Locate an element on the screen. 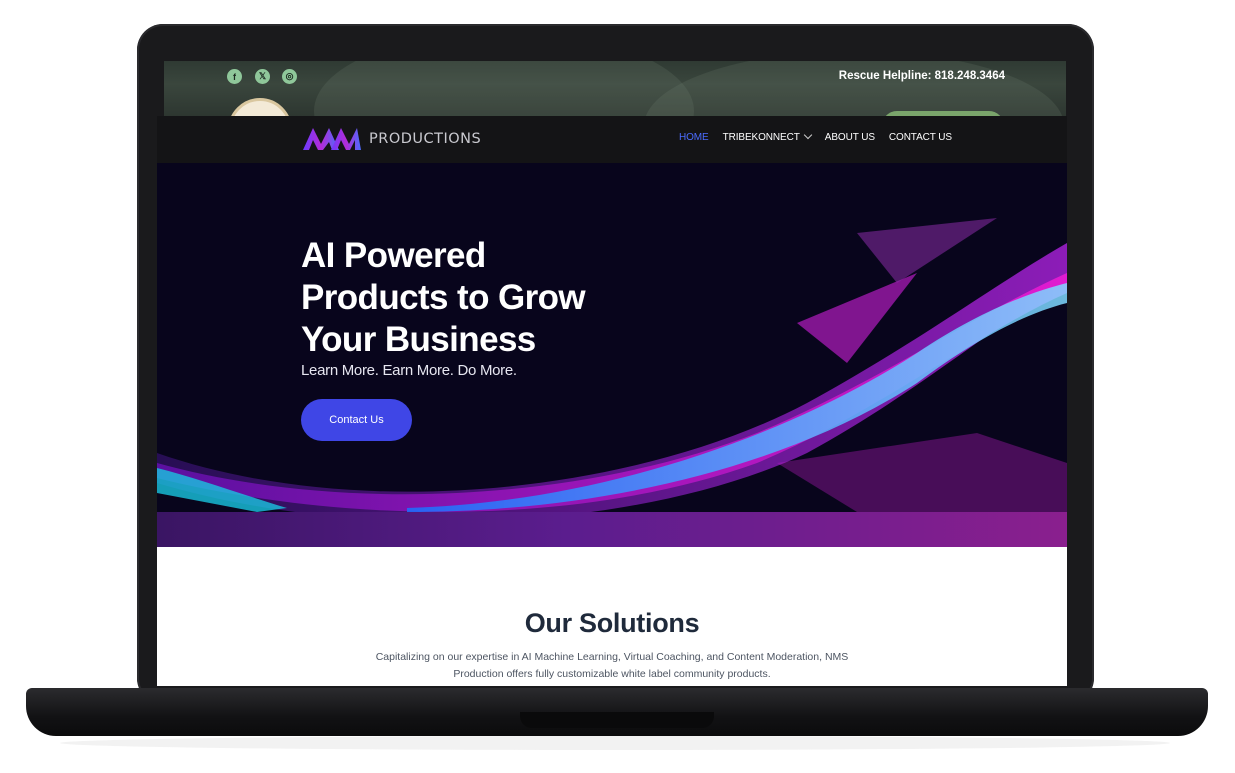  hero-title-line: Products to Grow is located at coordinates (443, 297).